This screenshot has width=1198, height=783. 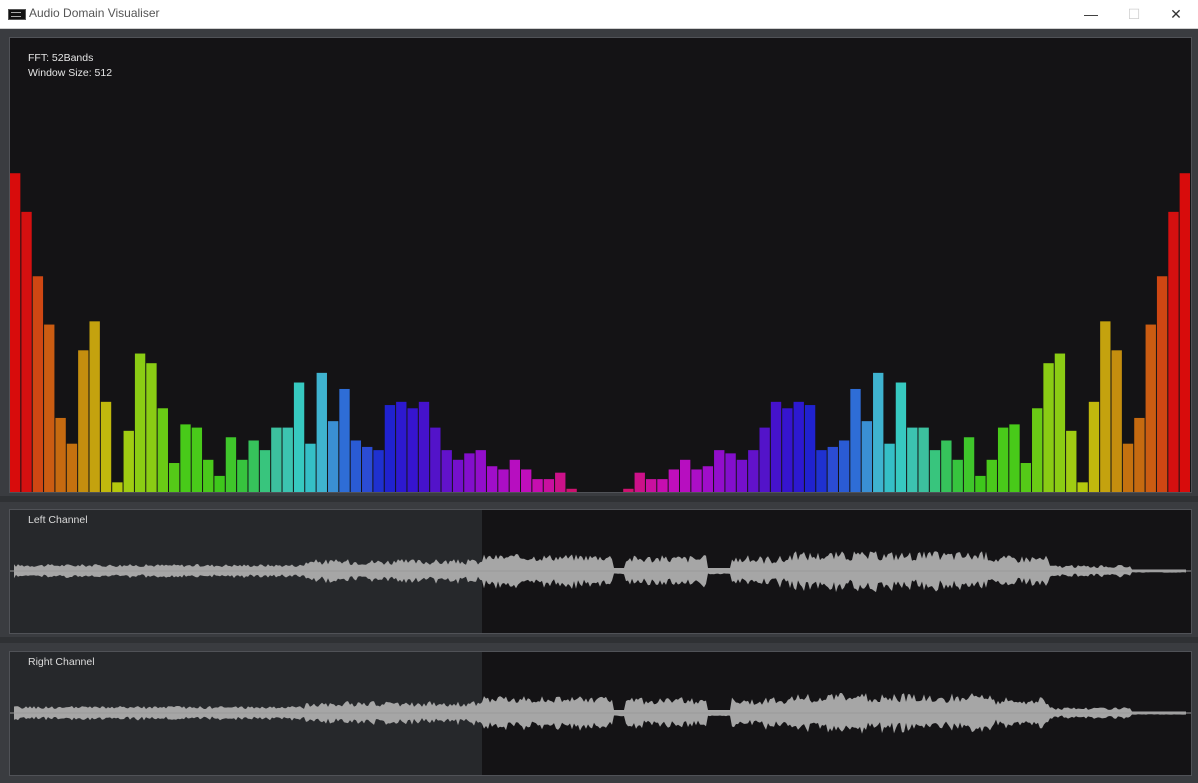 I want to click on window-title: Audio Domain Visualiser, so click(x=94, y=13).